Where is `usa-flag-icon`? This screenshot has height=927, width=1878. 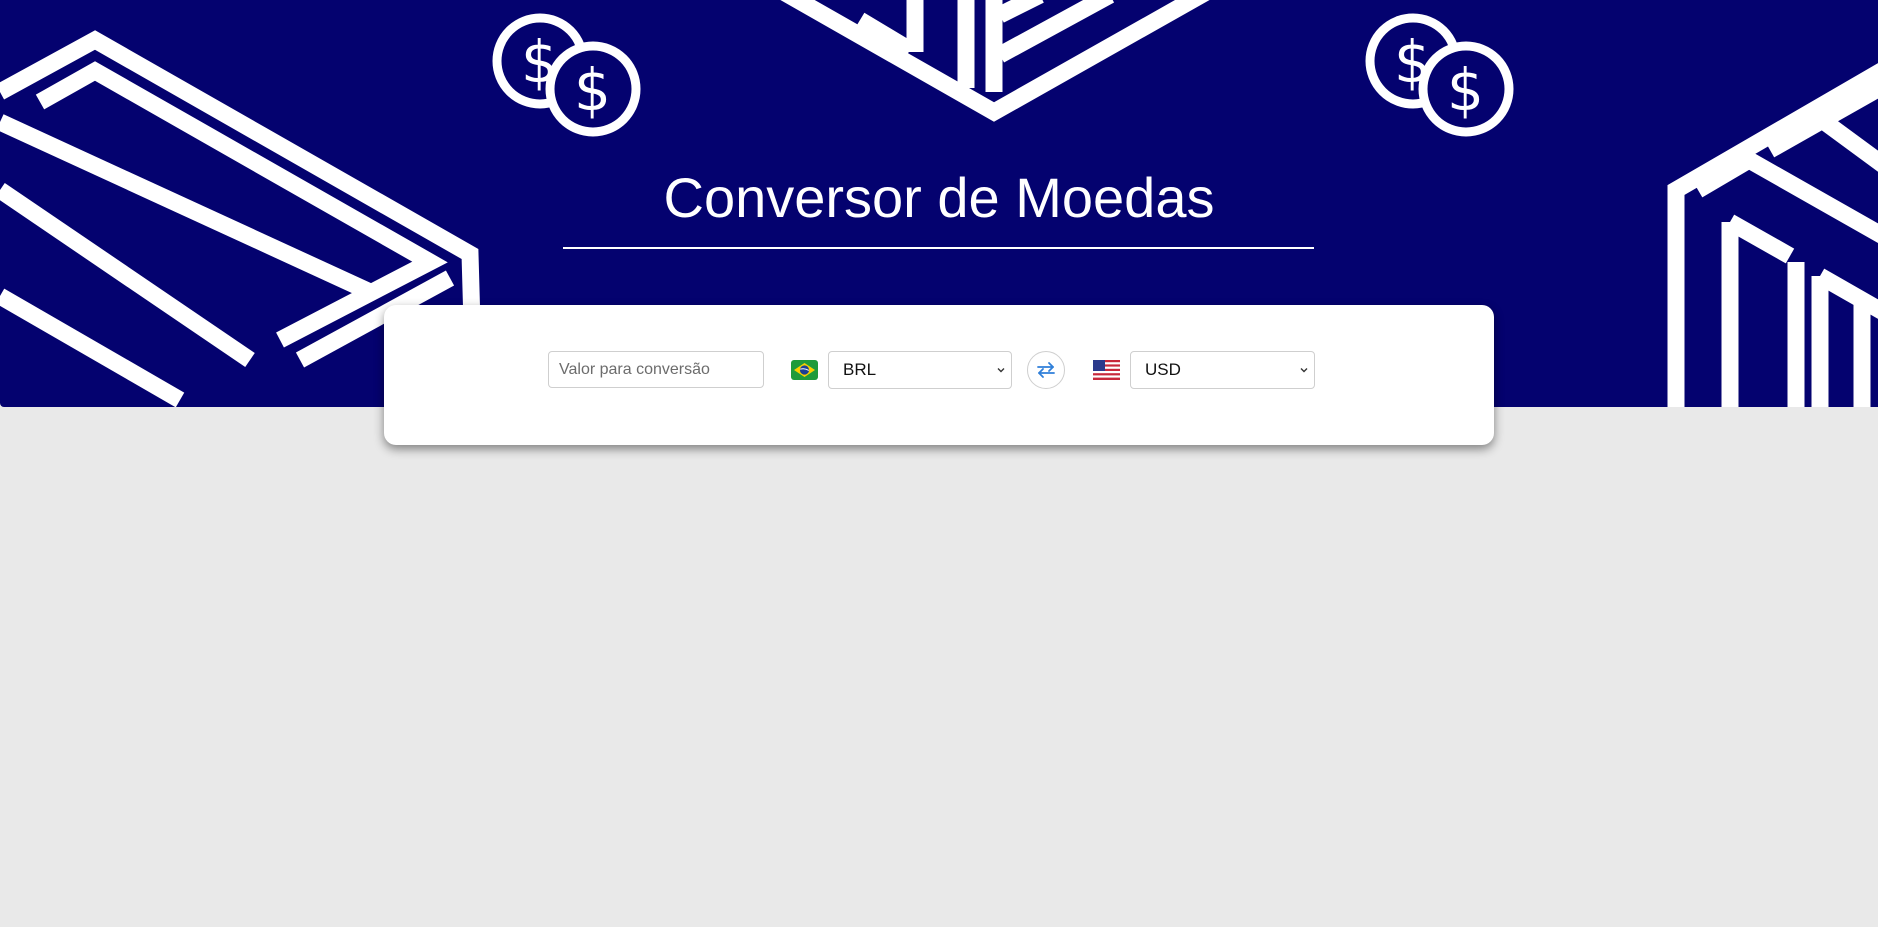 usa-flag-icon is located at coordinates (1106, 370).